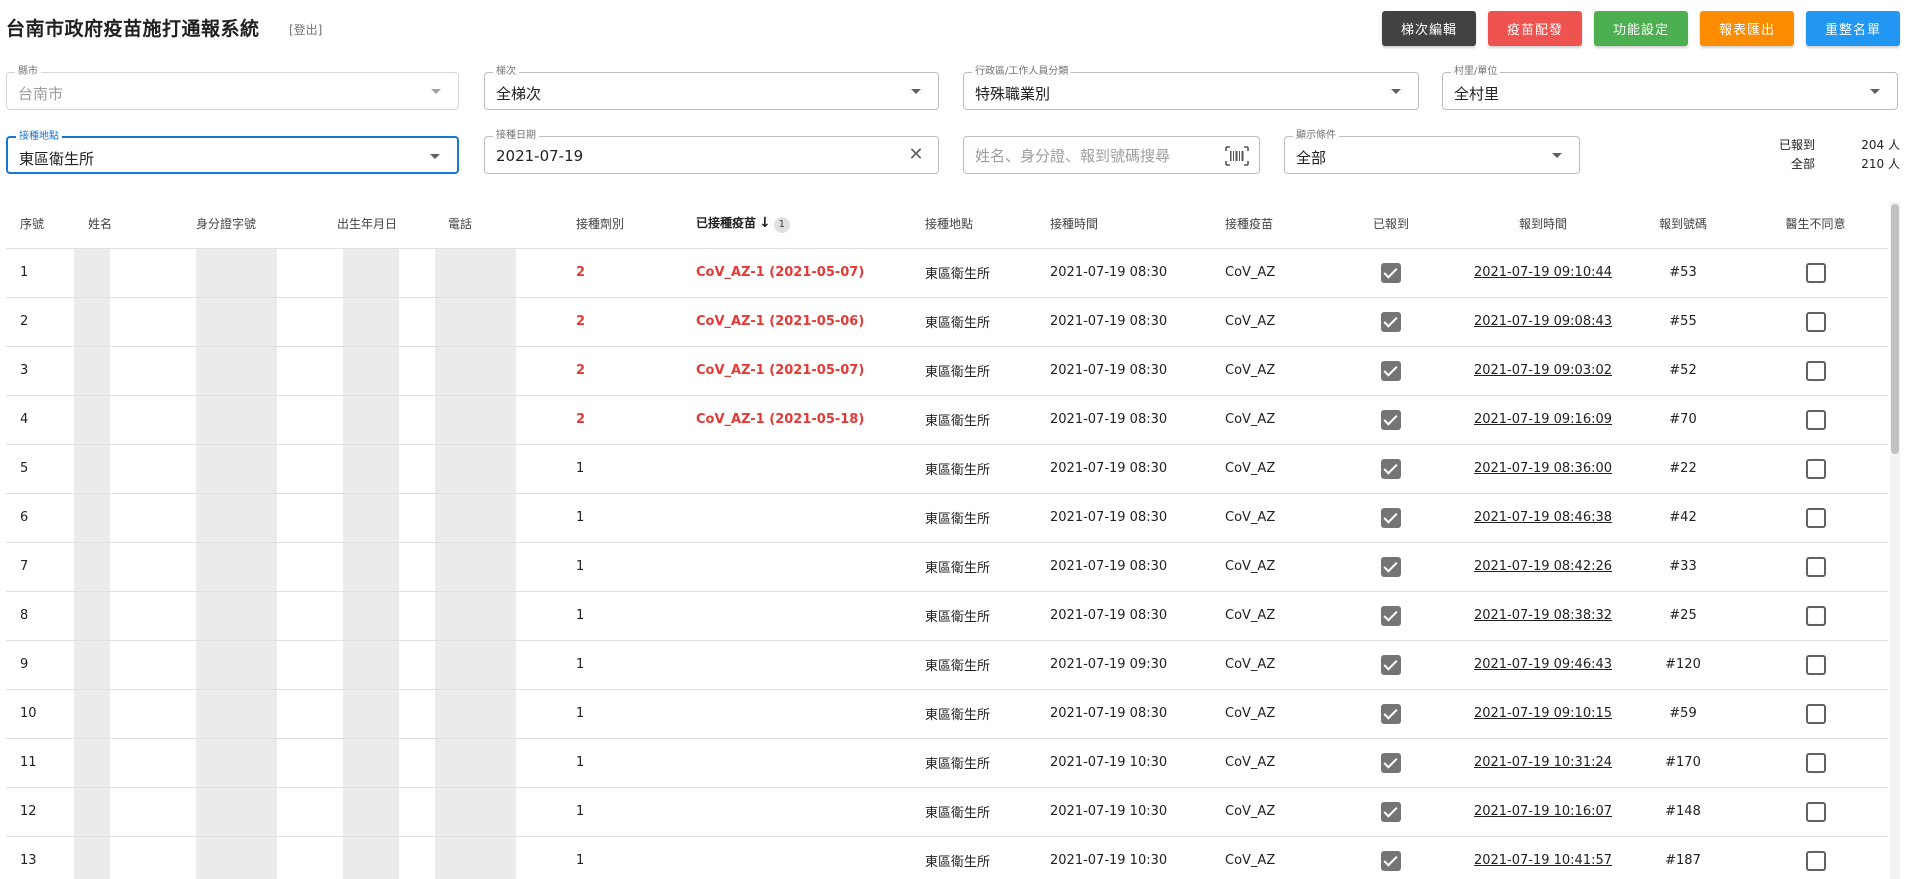  I want to click on date-field: 接種日期 2021-07-19 ✕, so click(711, 151).